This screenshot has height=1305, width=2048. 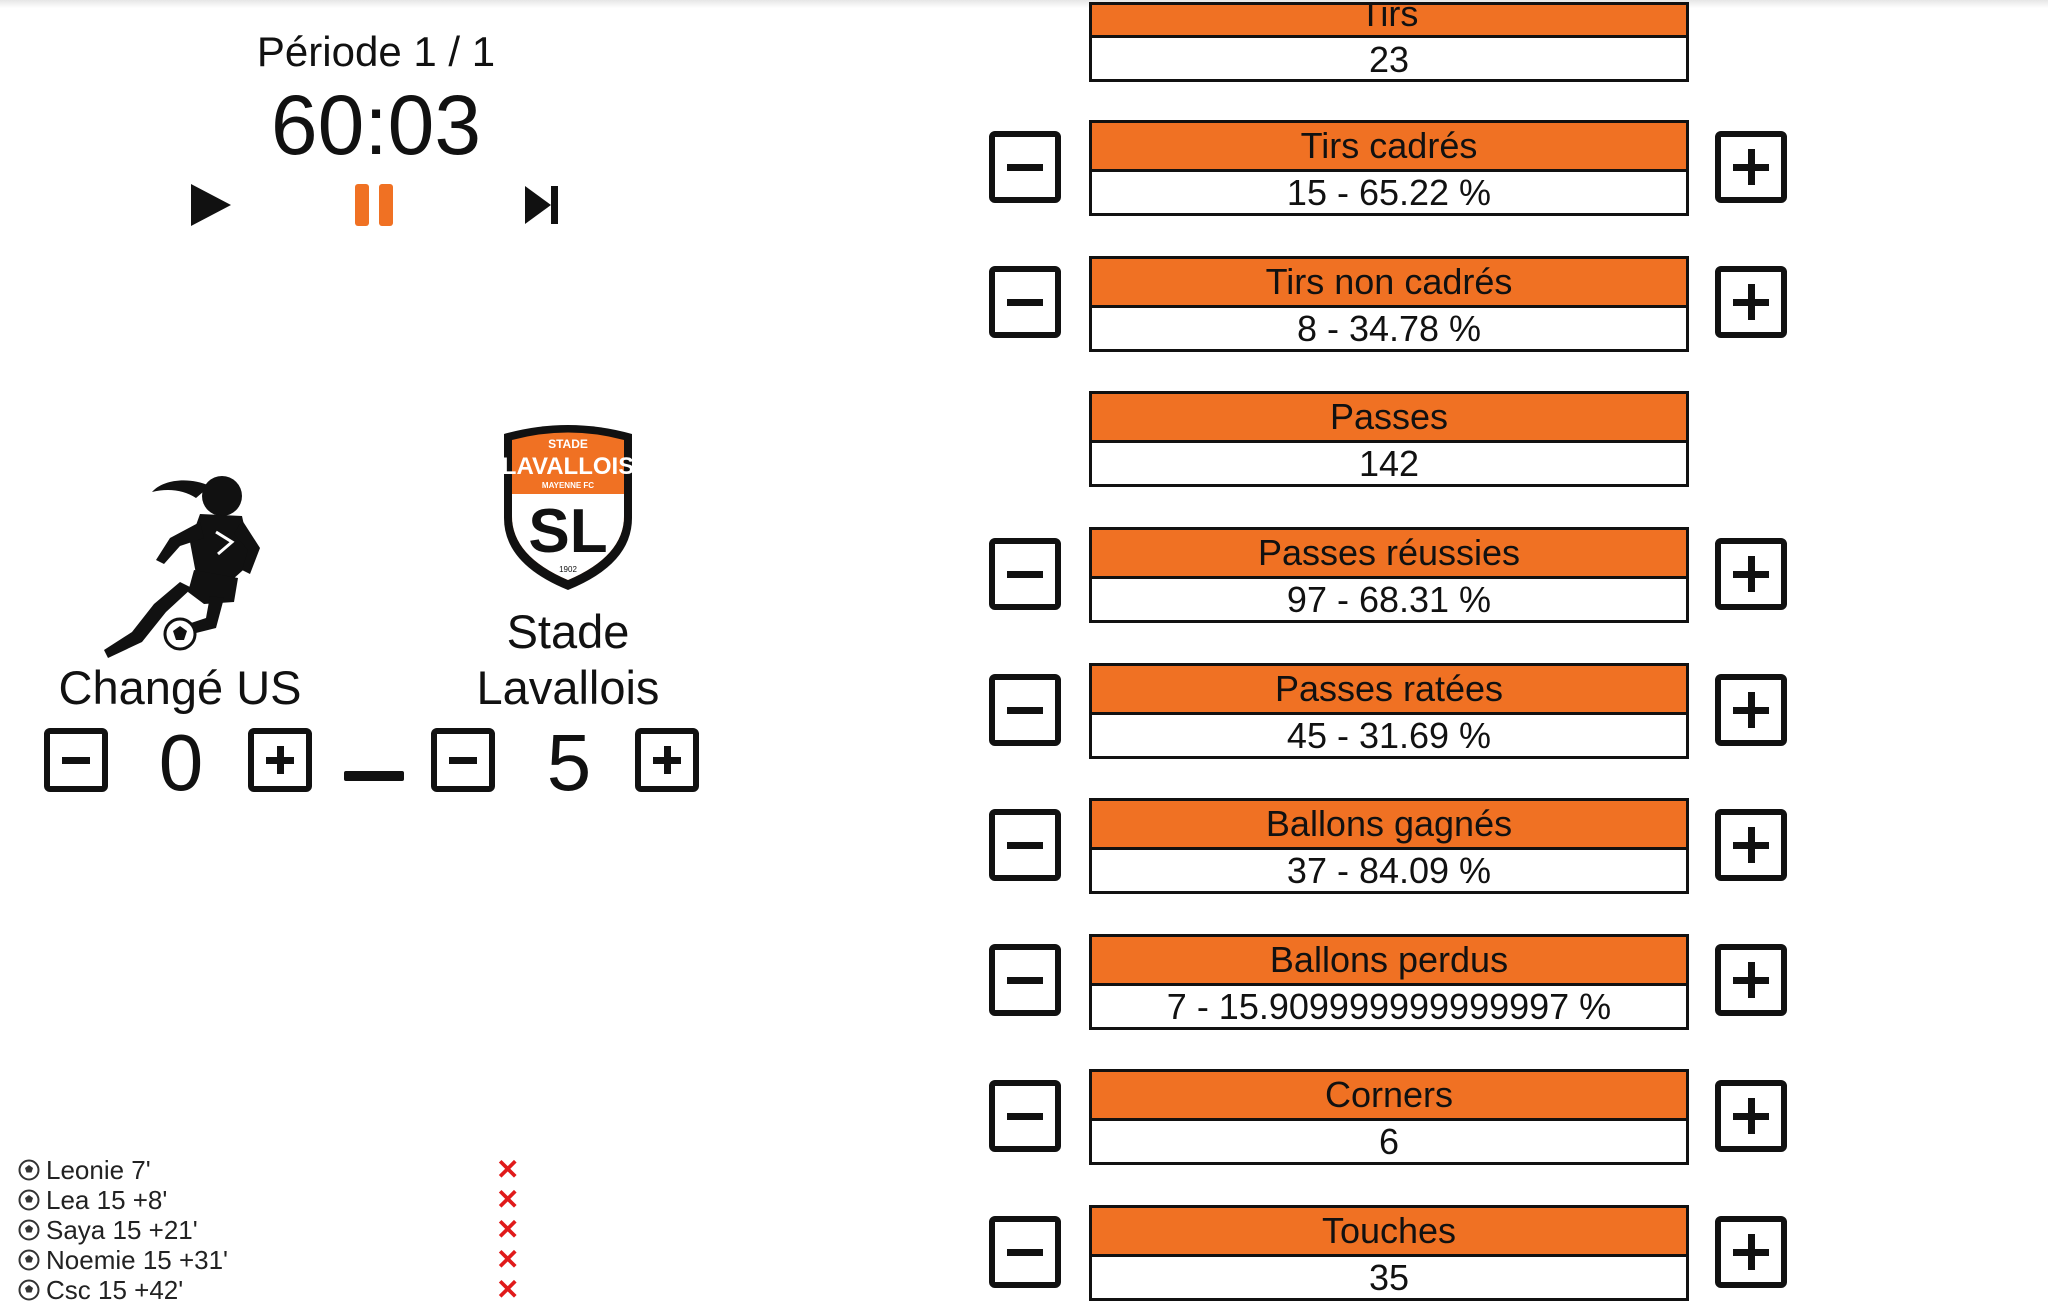 What do you see at coordinates (376, 51) in the screenshot?
I see `period-label: Période 1 / 1` at bounding box center [376, 51].